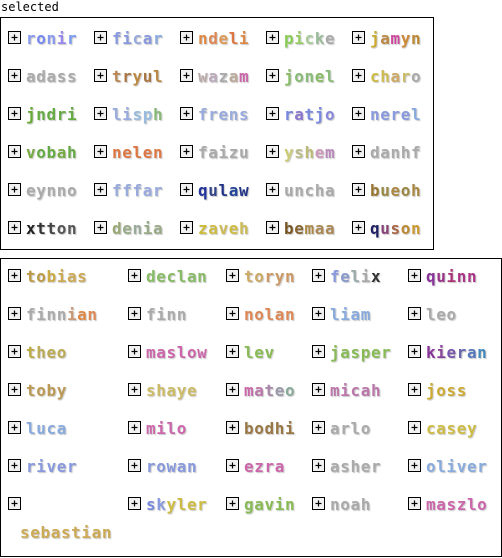  I want to click on chip-label: faizu, so click(224, 152).